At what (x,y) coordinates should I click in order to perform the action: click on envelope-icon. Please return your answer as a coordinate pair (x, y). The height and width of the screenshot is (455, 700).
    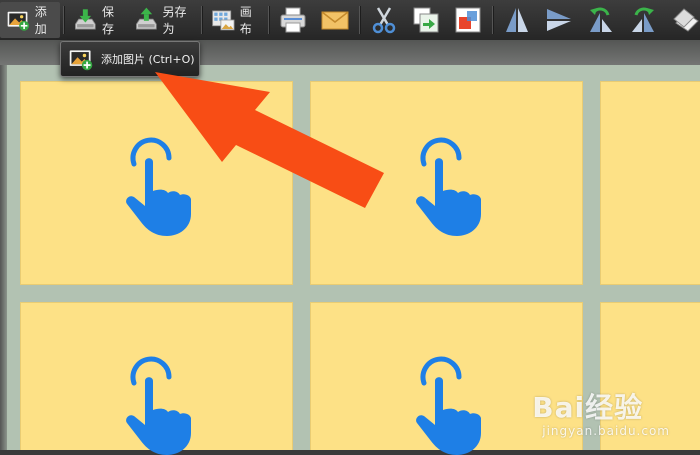
    Looking at the image, I should click on (335, 20).